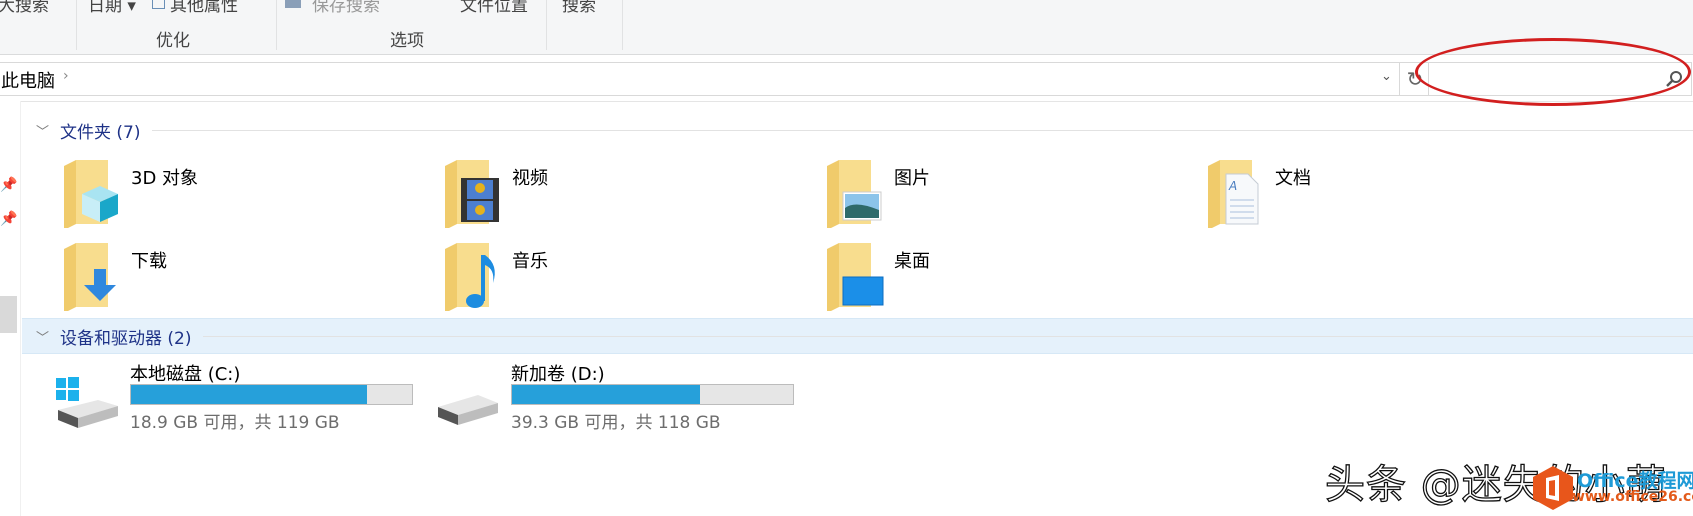 Image resolution: width=1693 pixels, height=516 pixels. Describe the element at coordinates (1632, 497) in the screenshot. I see `watermark-logo-url: www.office26.com` at that location.